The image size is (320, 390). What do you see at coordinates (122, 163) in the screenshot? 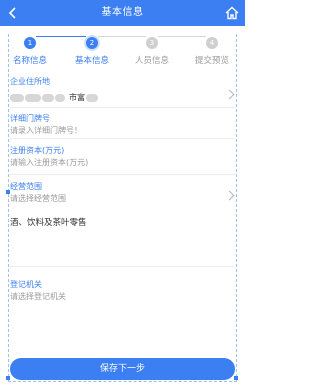
I see `capital-input: 请输入注册资本(万元)` at bounding box center [122, 163].